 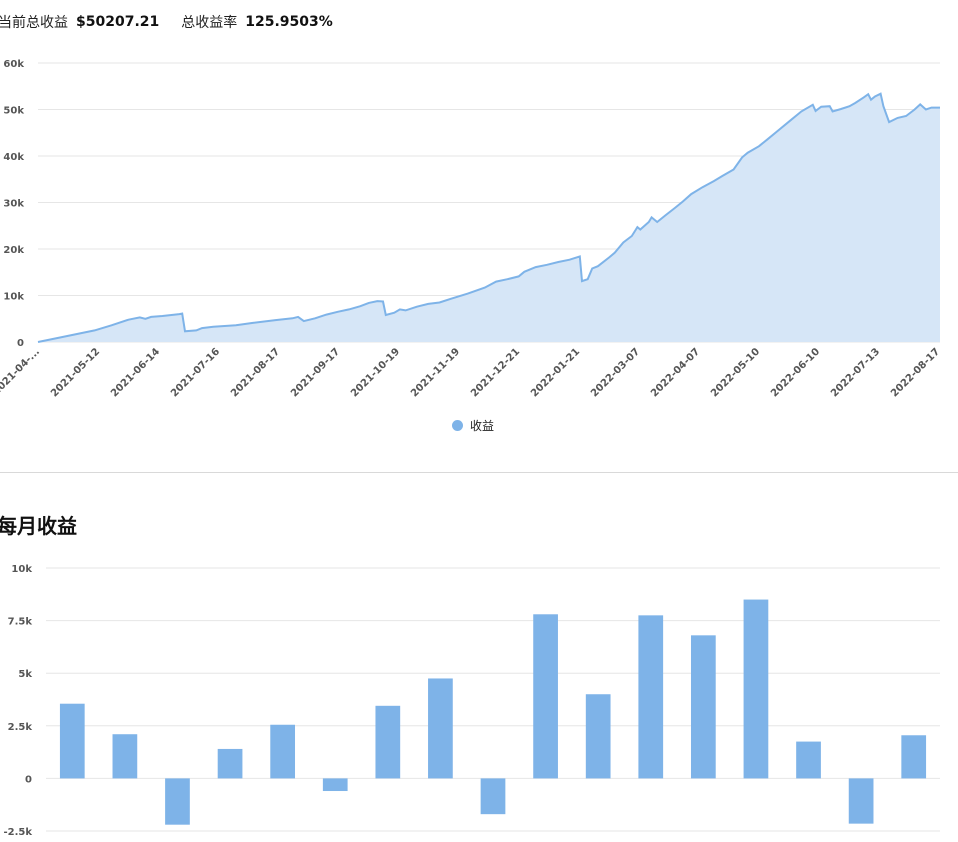 I want to click on y-tick-label: 0, so click(x=28, y=779).